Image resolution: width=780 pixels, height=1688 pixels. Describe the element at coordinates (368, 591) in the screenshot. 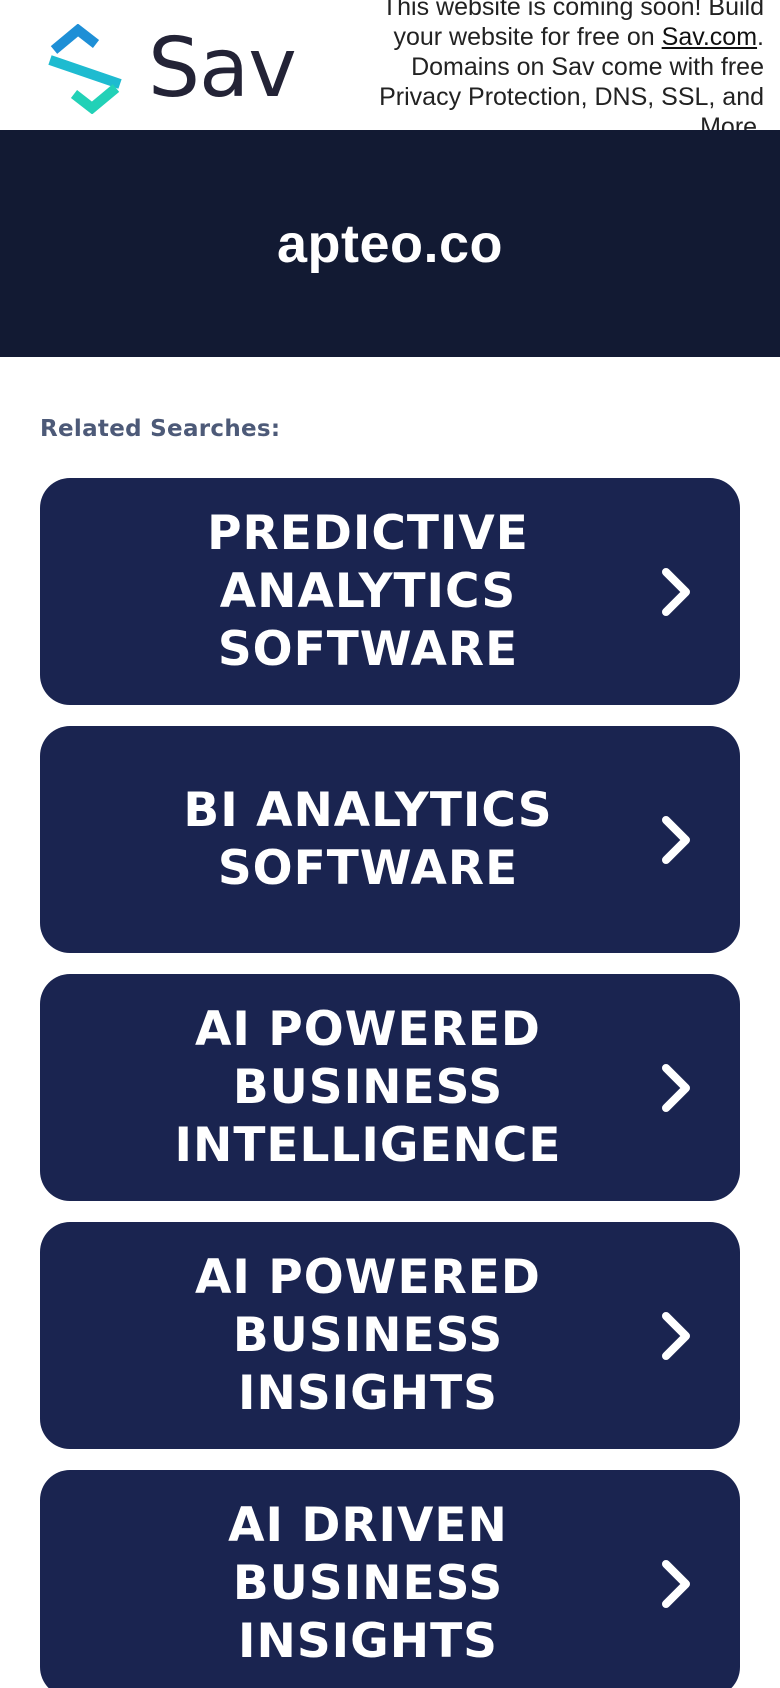

I see `related-search-label: PREDICTIVE ANALYTICS SOFTWARE` at that location.